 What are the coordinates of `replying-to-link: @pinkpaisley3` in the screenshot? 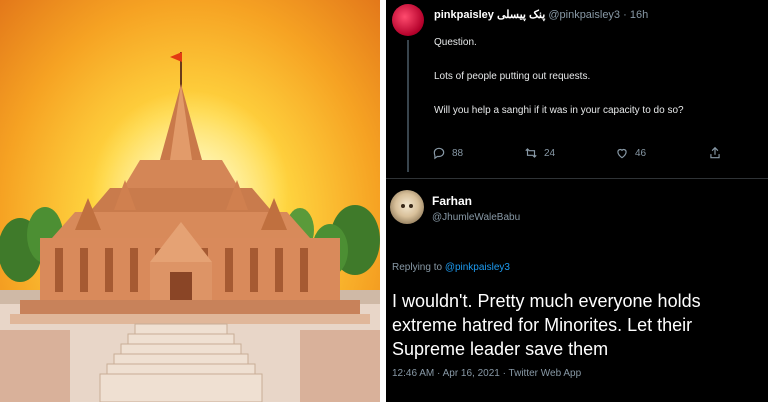 It's located at (477, 267).